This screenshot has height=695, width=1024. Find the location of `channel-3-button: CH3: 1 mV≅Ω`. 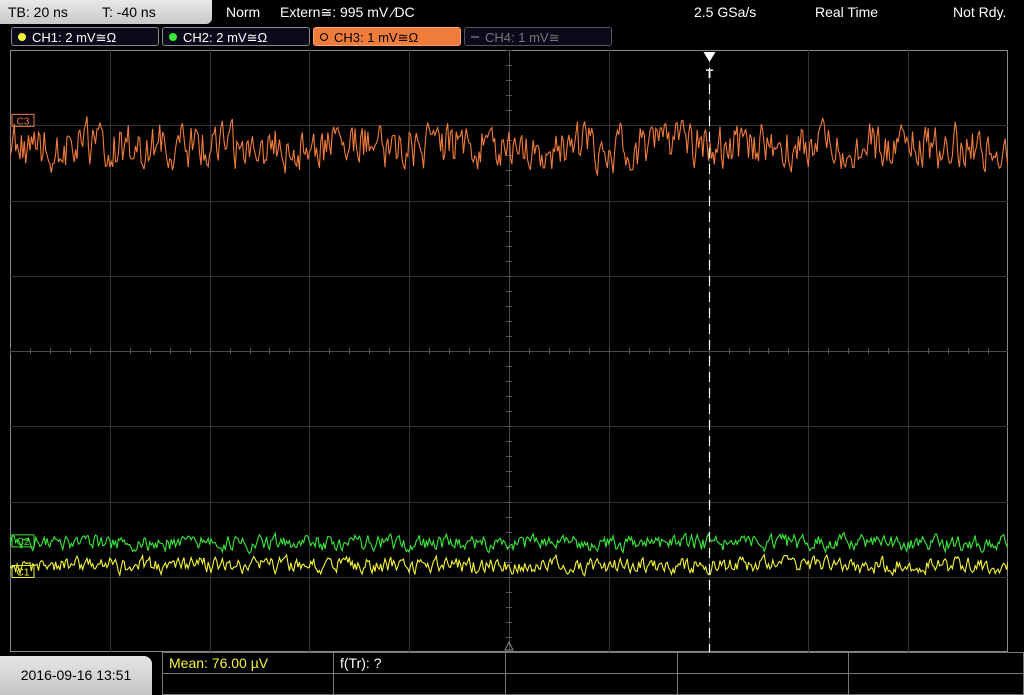

channel-3-button: CH3: 1 mV≅Ω is located at coordinates (387, 36).